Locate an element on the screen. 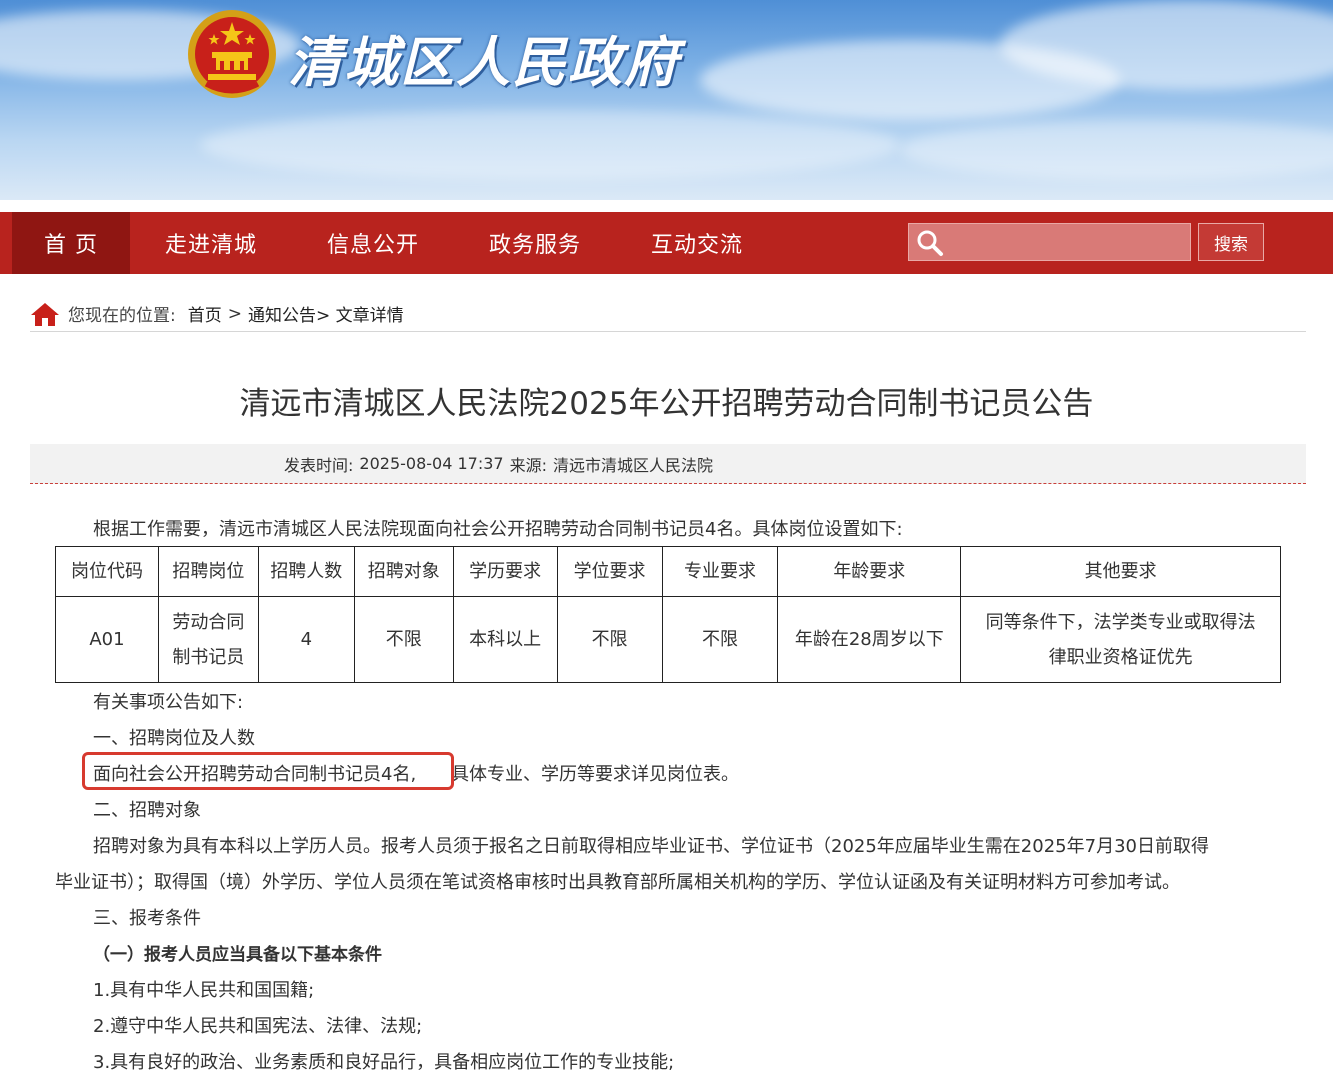 Image resolution: width=1333 pixels, height=1080 pixels. position-line: 制书记员 is located at coordinates (208, 657).